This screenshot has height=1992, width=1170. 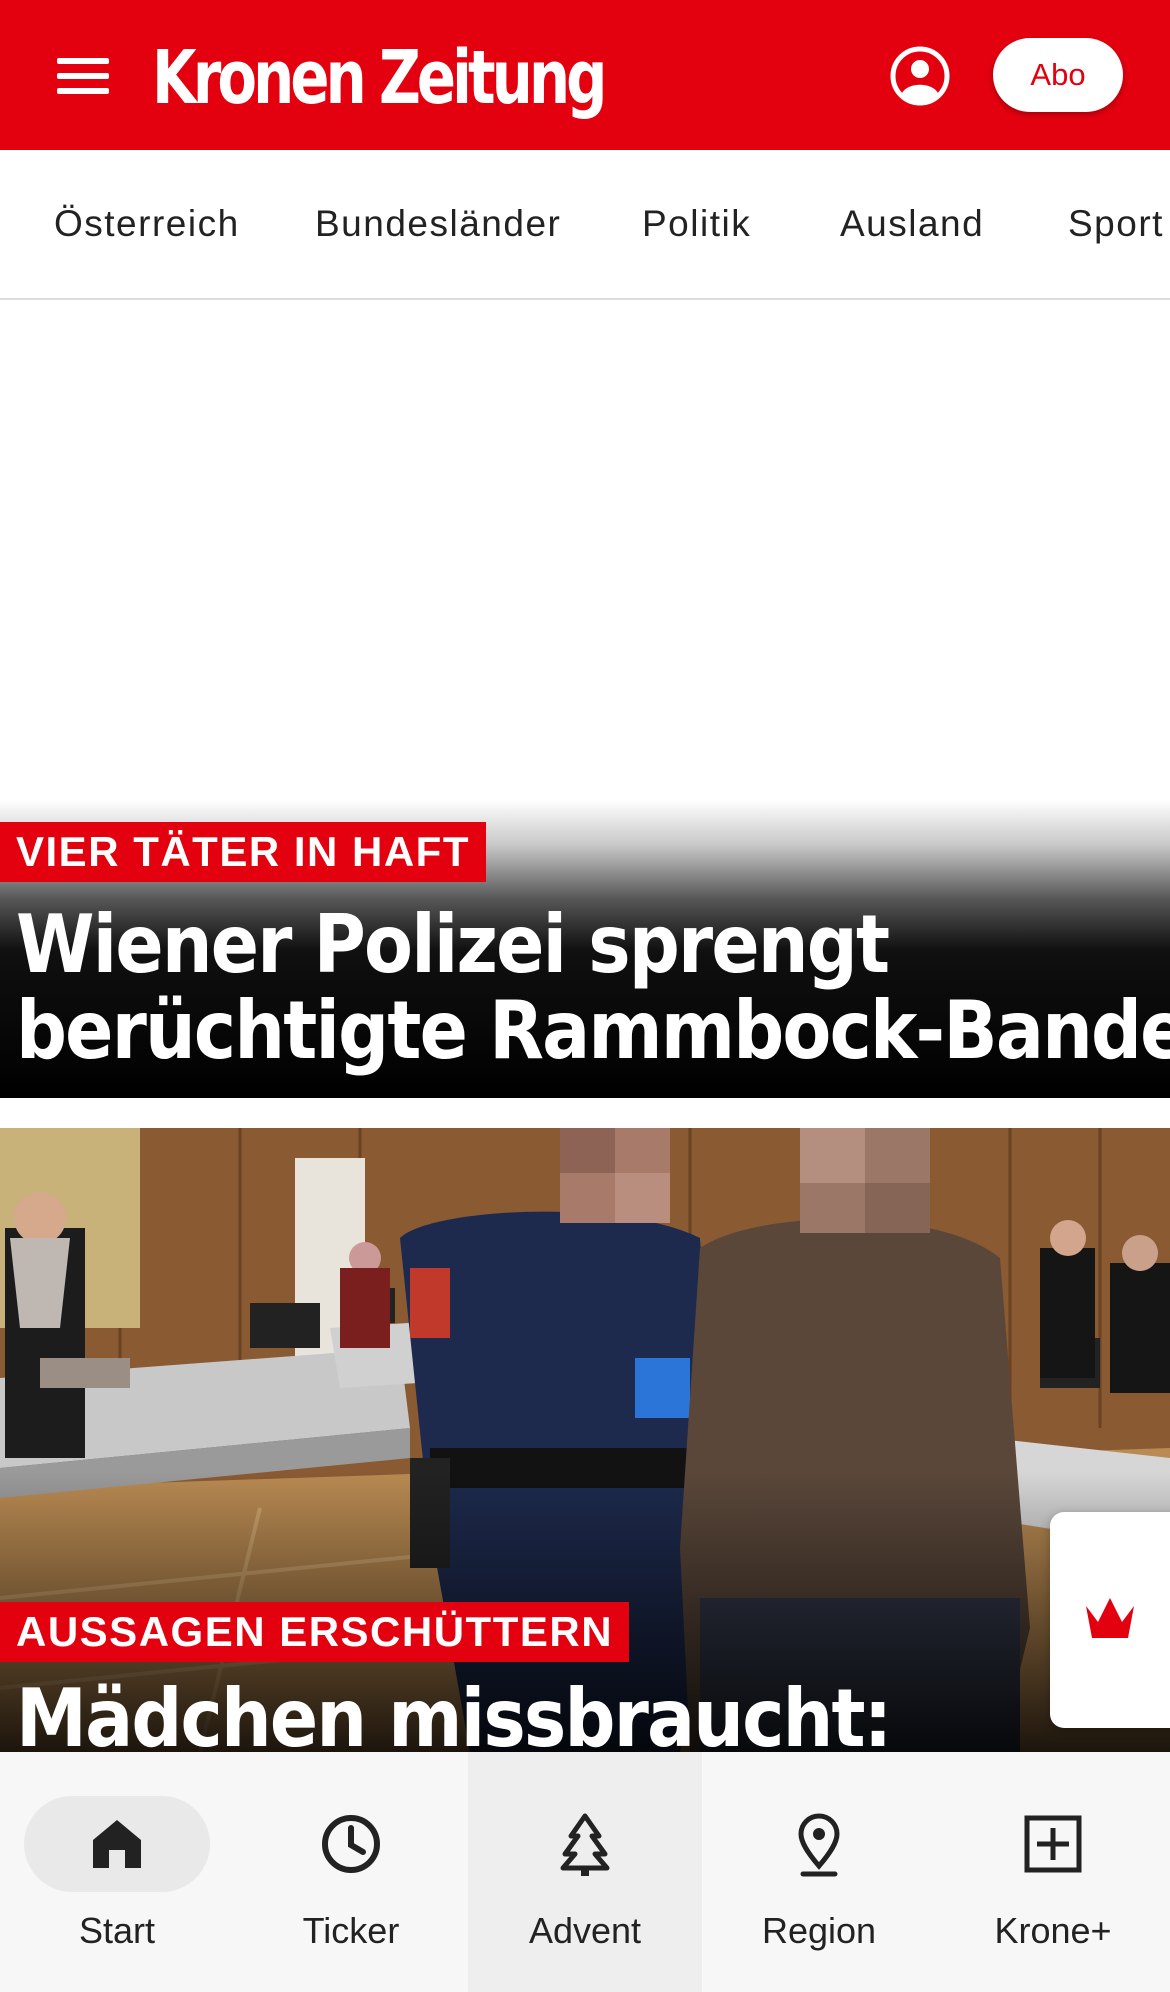 I want to click on tab-label: Advent, so click(x=585, y=1930).